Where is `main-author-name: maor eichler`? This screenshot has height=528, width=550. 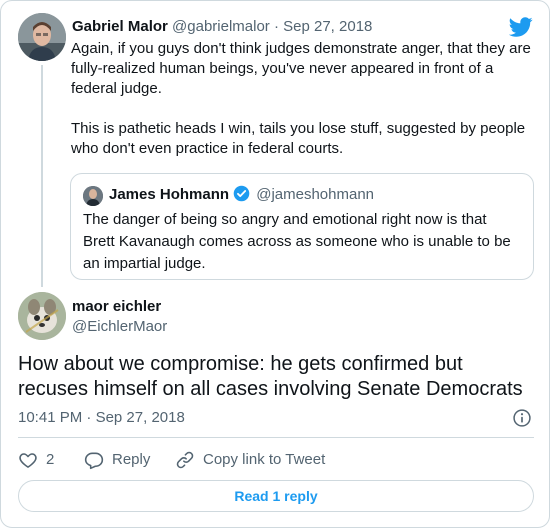 main-author-name: maor eichler is located at coordinates (116, 307).